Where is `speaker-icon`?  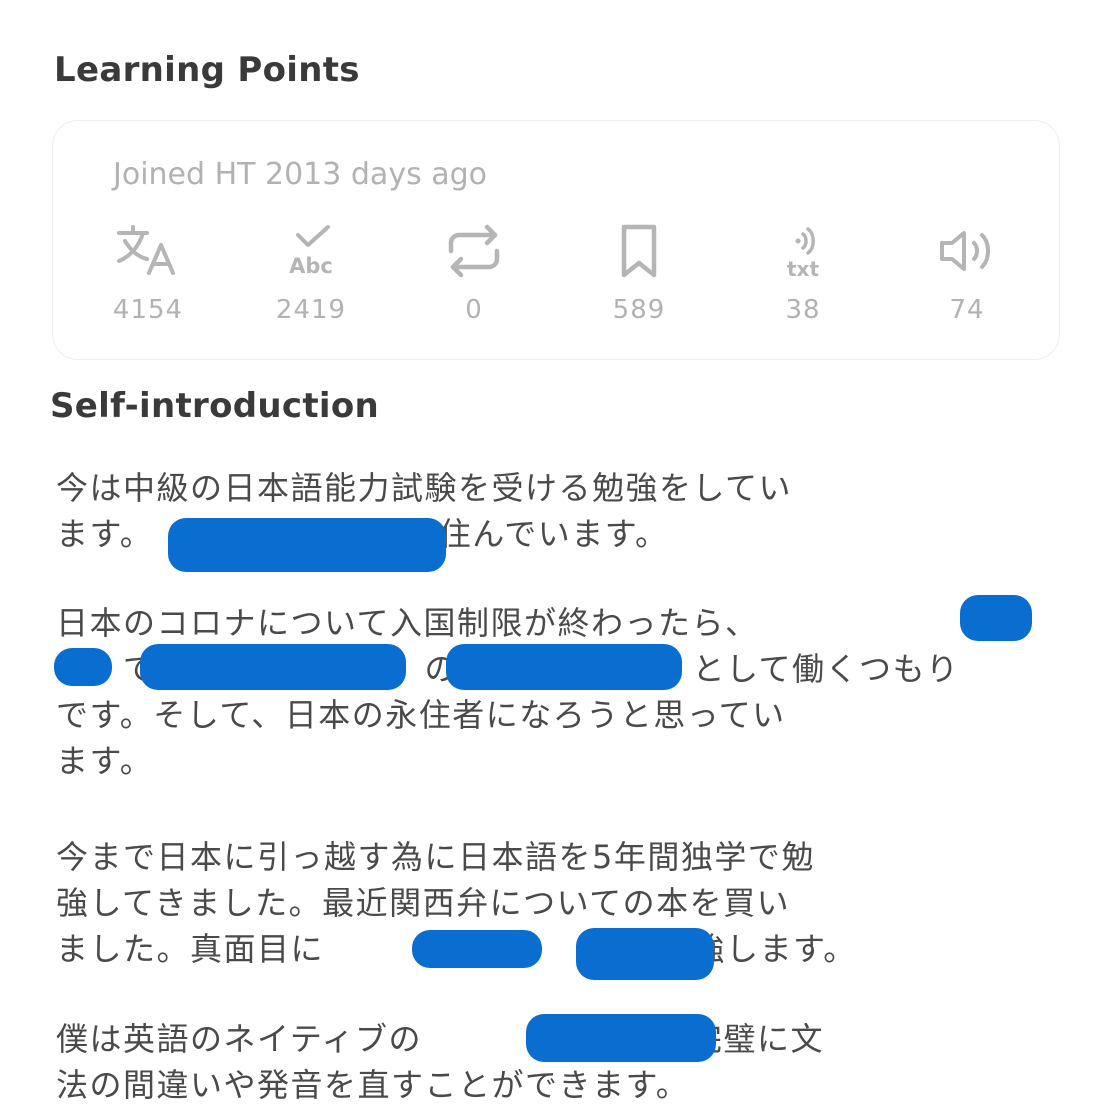 speaker-icon is located at coordinates (967, 251).